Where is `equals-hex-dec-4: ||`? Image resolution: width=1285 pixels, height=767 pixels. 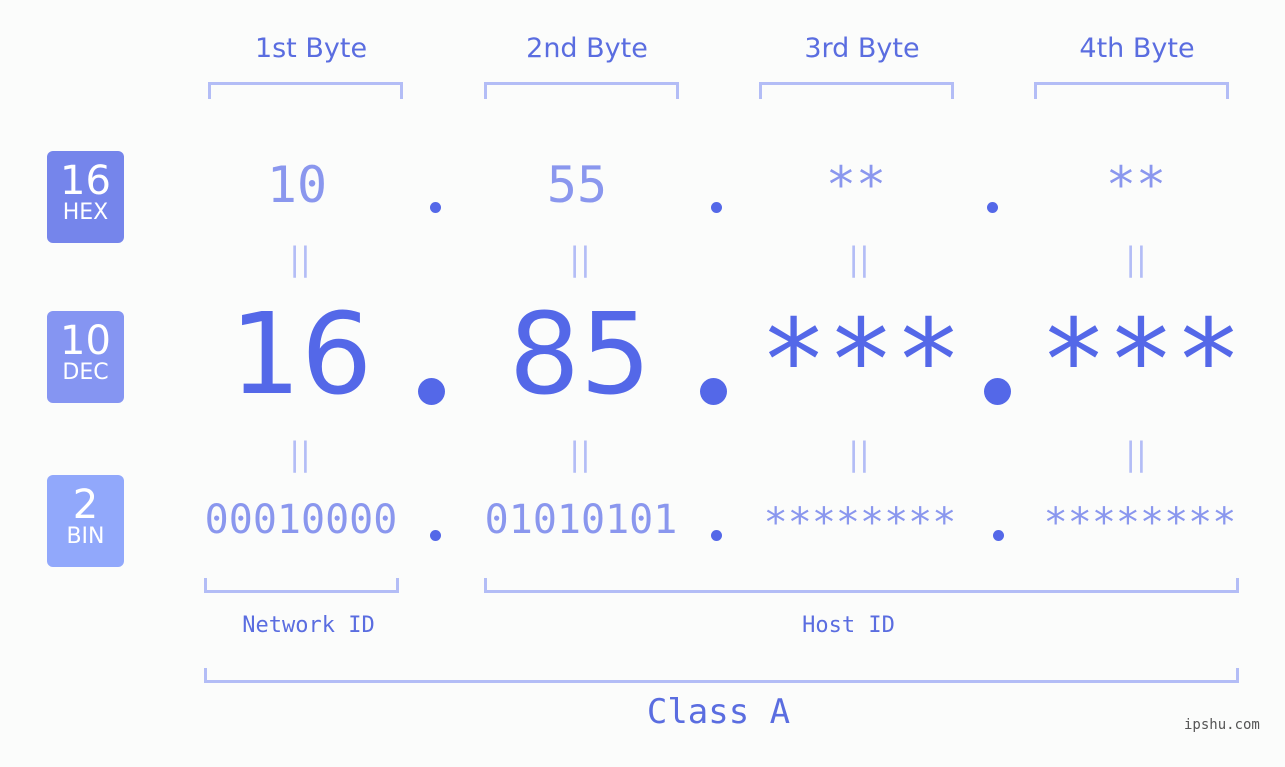 equals-hex-dec-4: || is located at coordinates (1136, 259).